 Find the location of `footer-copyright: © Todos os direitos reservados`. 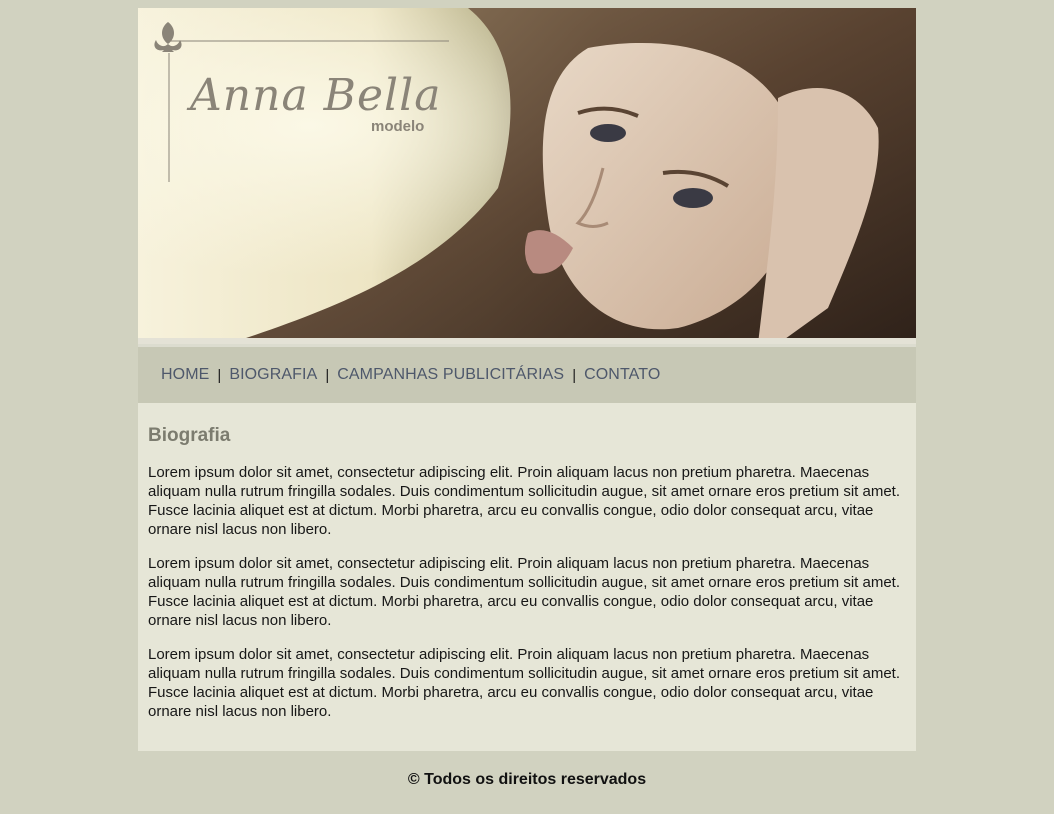

footer-copyright: © Todos os direitos reservados is located at coordinates (527, 779).